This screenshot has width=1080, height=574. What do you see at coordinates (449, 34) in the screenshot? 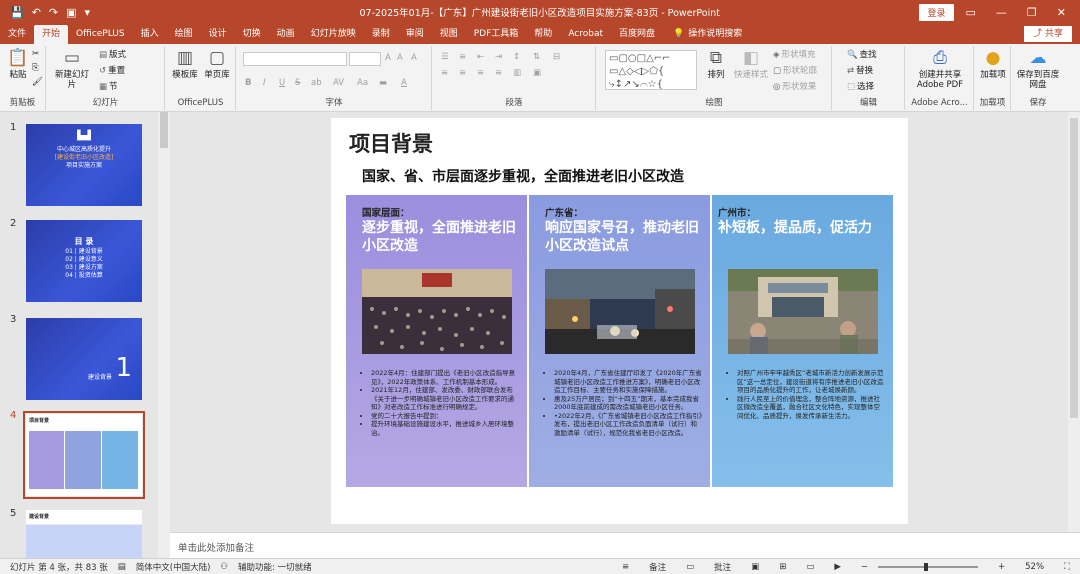
I see `tab-view: 视图` at bounding box center [449, 34].